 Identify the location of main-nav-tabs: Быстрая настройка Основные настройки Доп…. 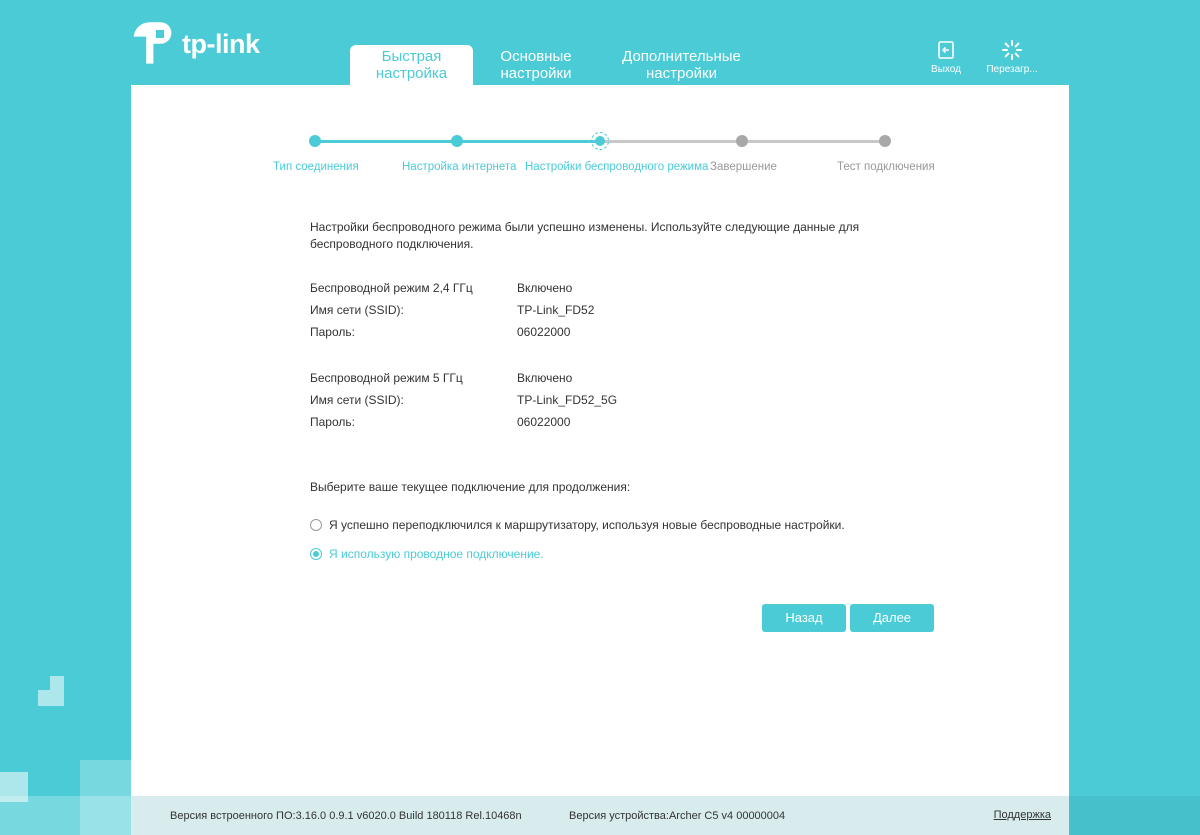
(557, 65).